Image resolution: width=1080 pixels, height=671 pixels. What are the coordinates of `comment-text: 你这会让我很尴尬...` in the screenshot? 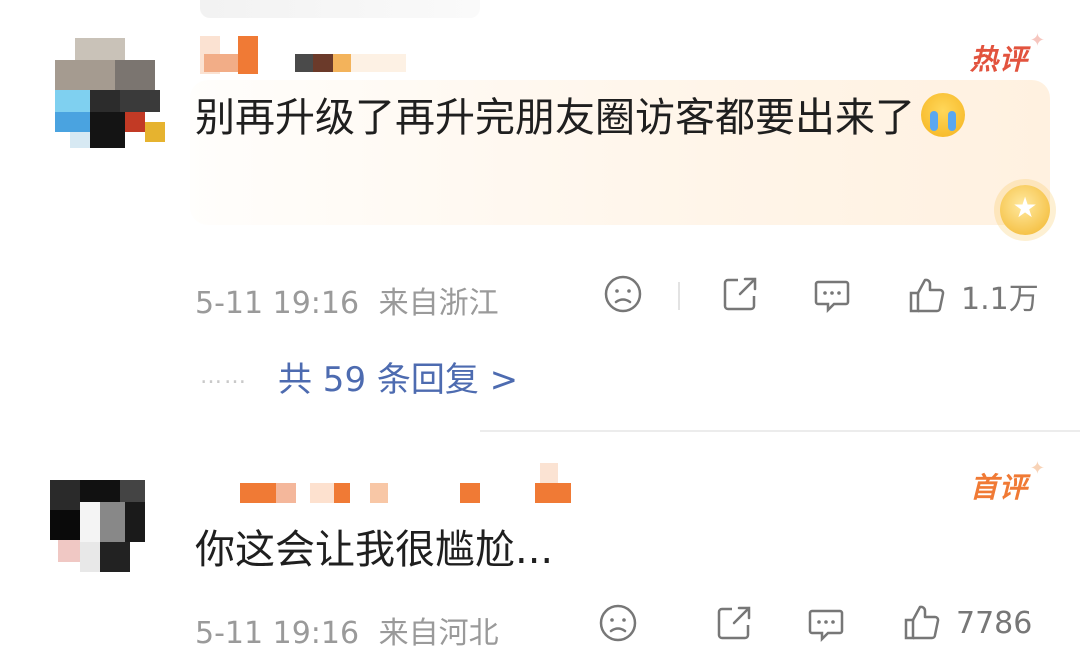 It's located at (374, 550).